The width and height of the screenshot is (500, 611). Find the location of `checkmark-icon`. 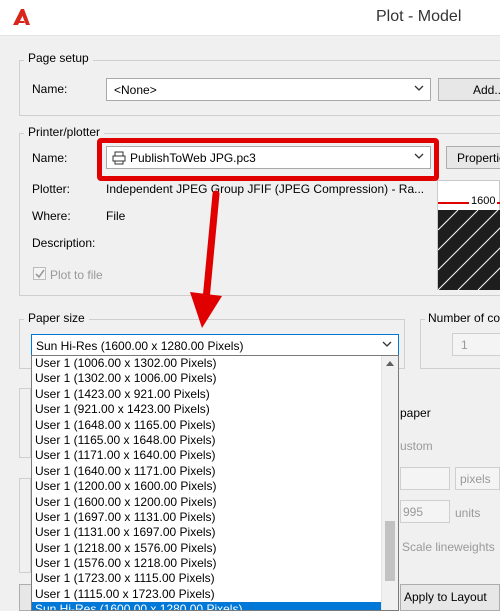

checkmark-icon is located at coordinates (40, 274).